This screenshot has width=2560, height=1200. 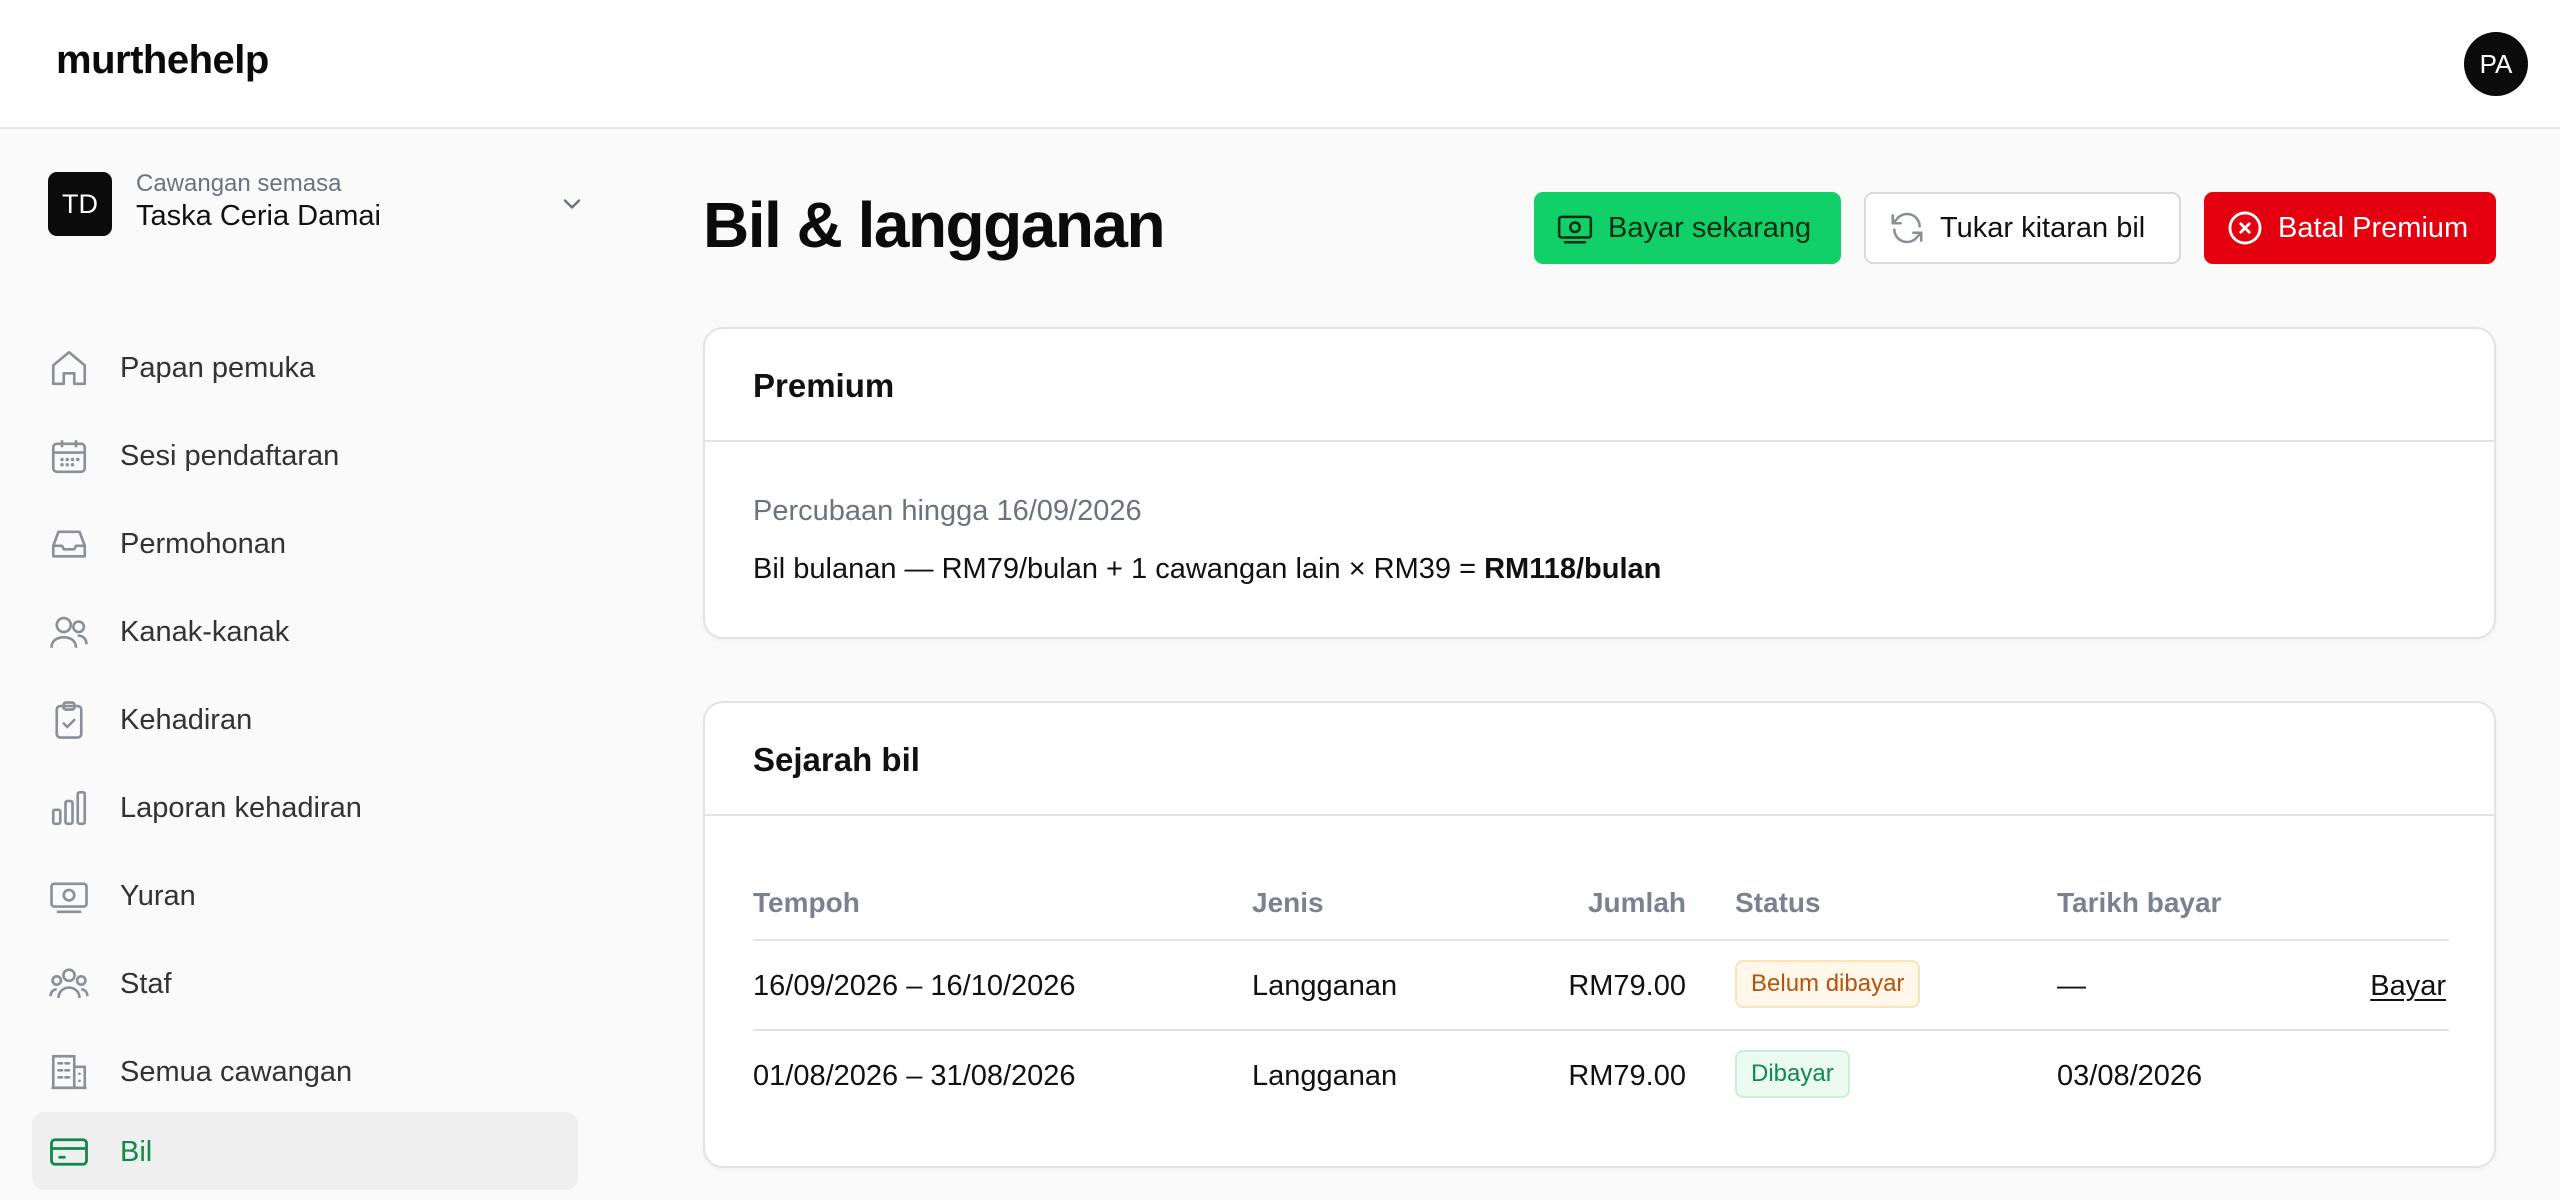 I want to click on sidebar-item-label: Staf, so click(x=146, y=984).